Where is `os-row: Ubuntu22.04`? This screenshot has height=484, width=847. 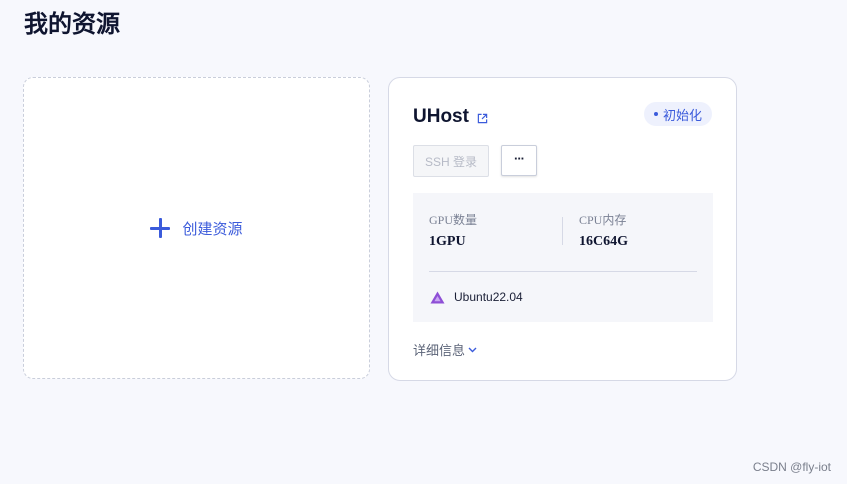
os-row: Ubuntu22.04 is located at coordinates (476, 297).